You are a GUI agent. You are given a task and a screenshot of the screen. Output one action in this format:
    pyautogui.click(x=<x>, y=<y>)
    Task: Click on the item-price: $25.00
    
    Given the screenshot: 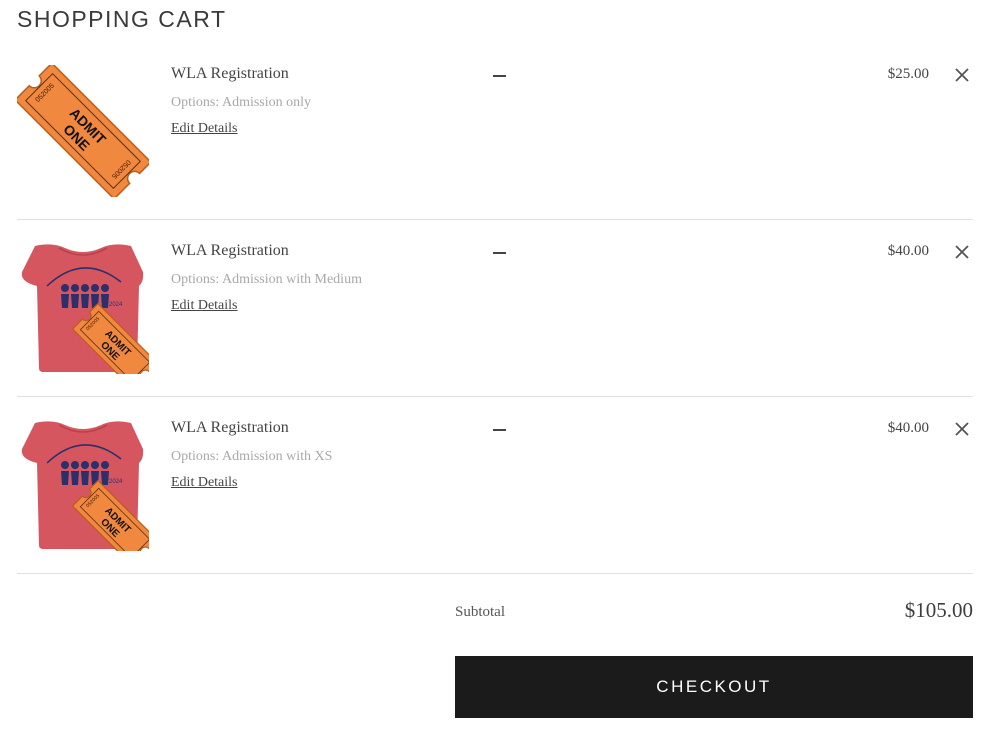 What is the action you would take?
    pyautogui.click(x=908, y=74)
    